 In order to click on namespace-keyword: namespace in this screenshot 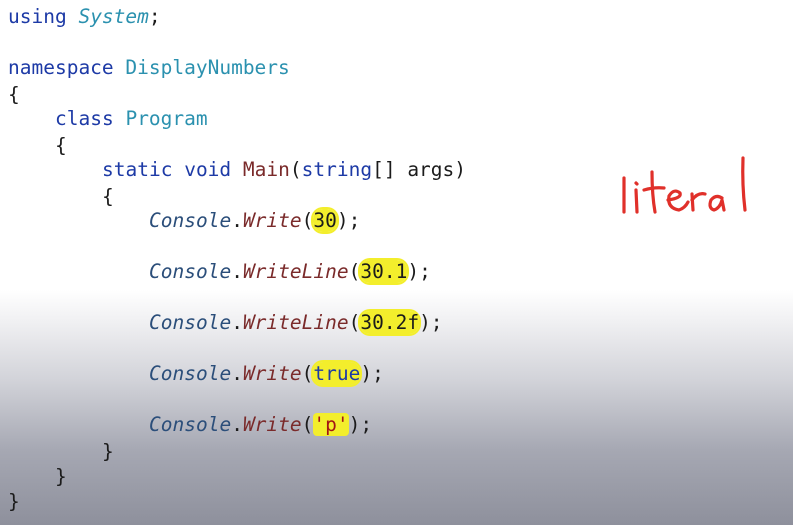, I will do `click(61, 67)`.